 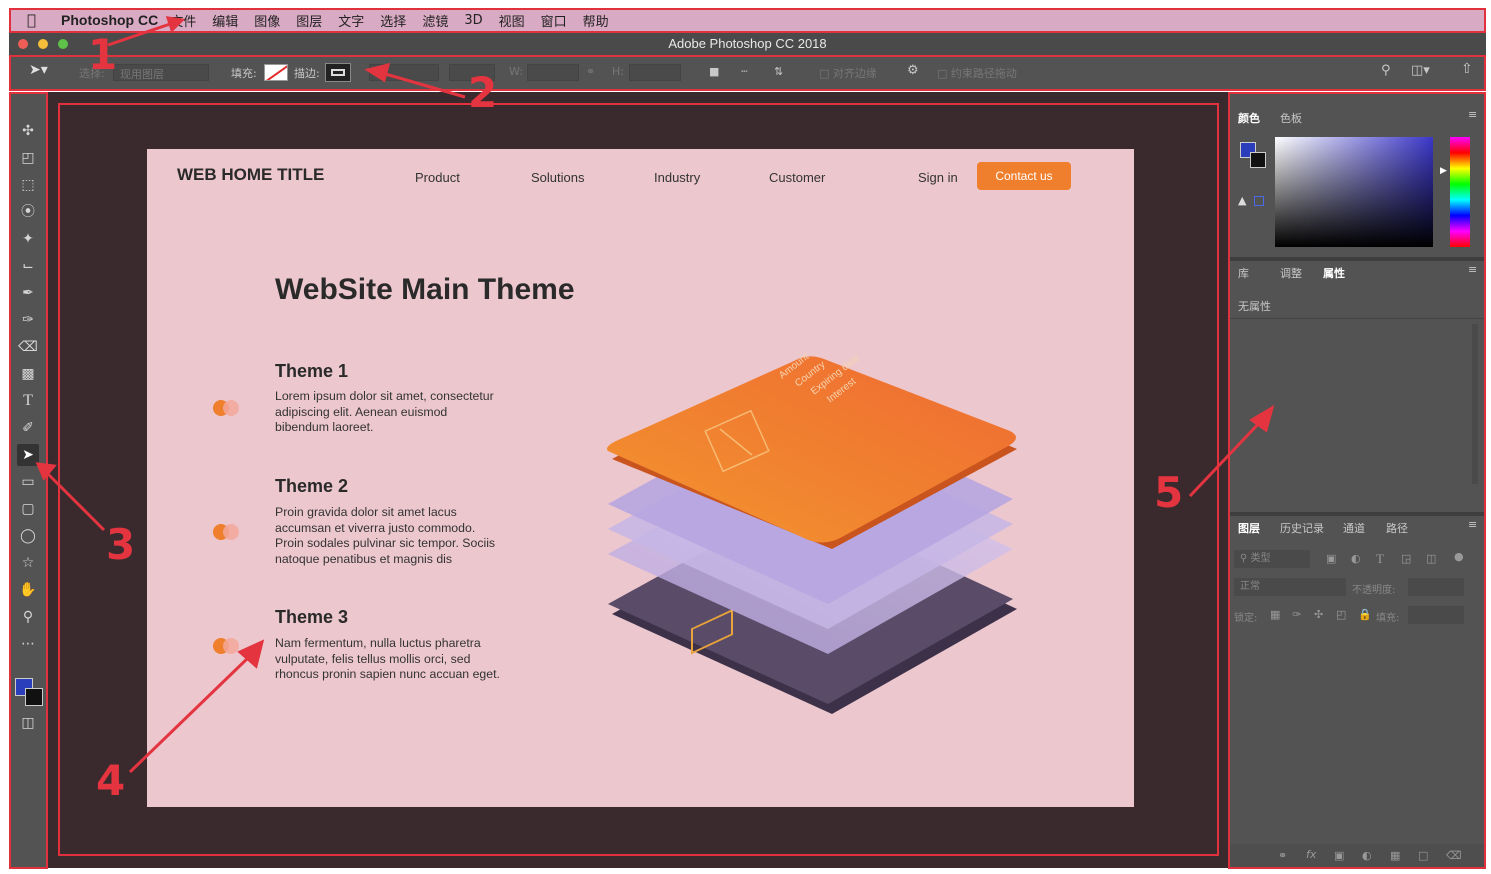 What do you see at coordinates (977, 73) in the screenshot?
I see `constrain-path-checkbox: □ 约束路径拖动` at bounding box center [977, 73].